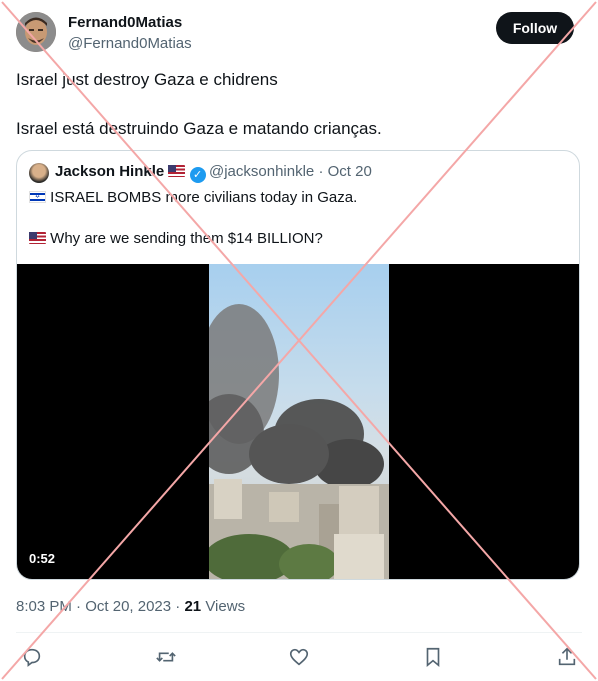 The width and height of the screenshot is (598, 681). I want to click on quoted-author-avatar, so click(39, 173).